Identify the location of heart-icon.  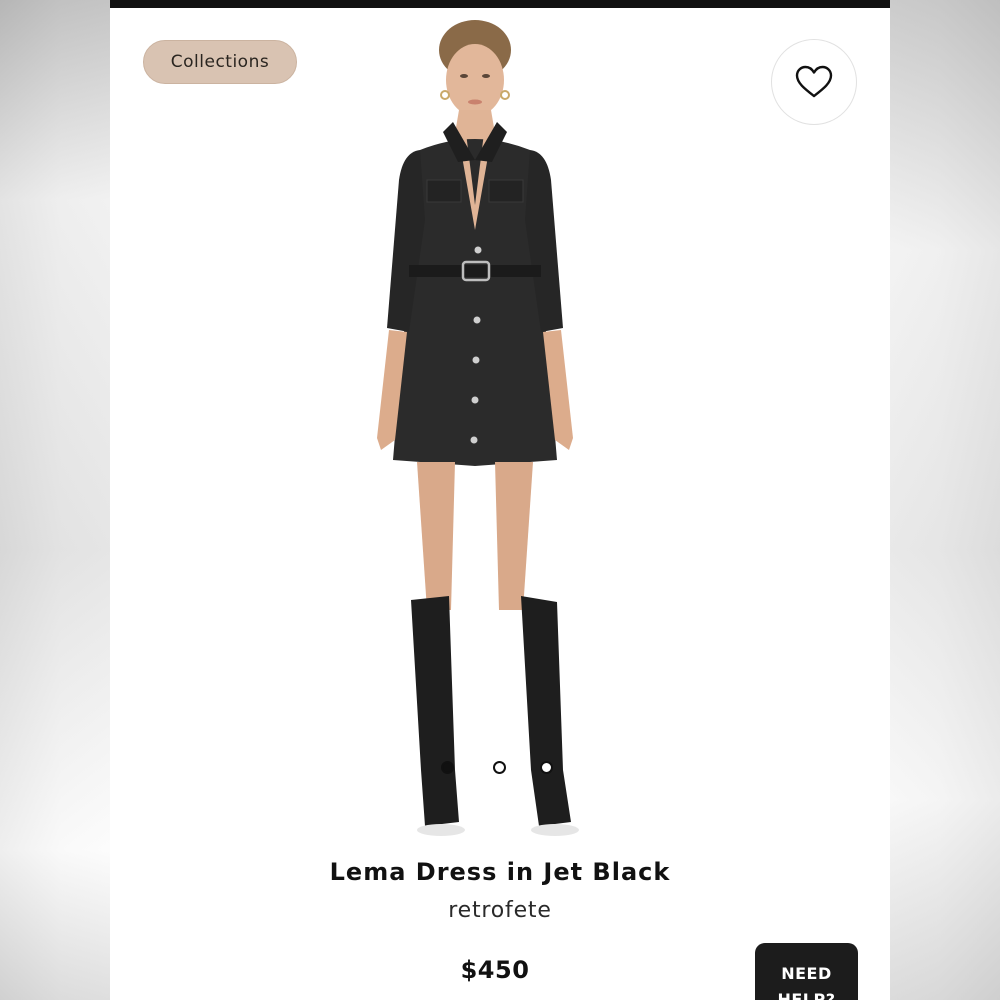
(814, 81).